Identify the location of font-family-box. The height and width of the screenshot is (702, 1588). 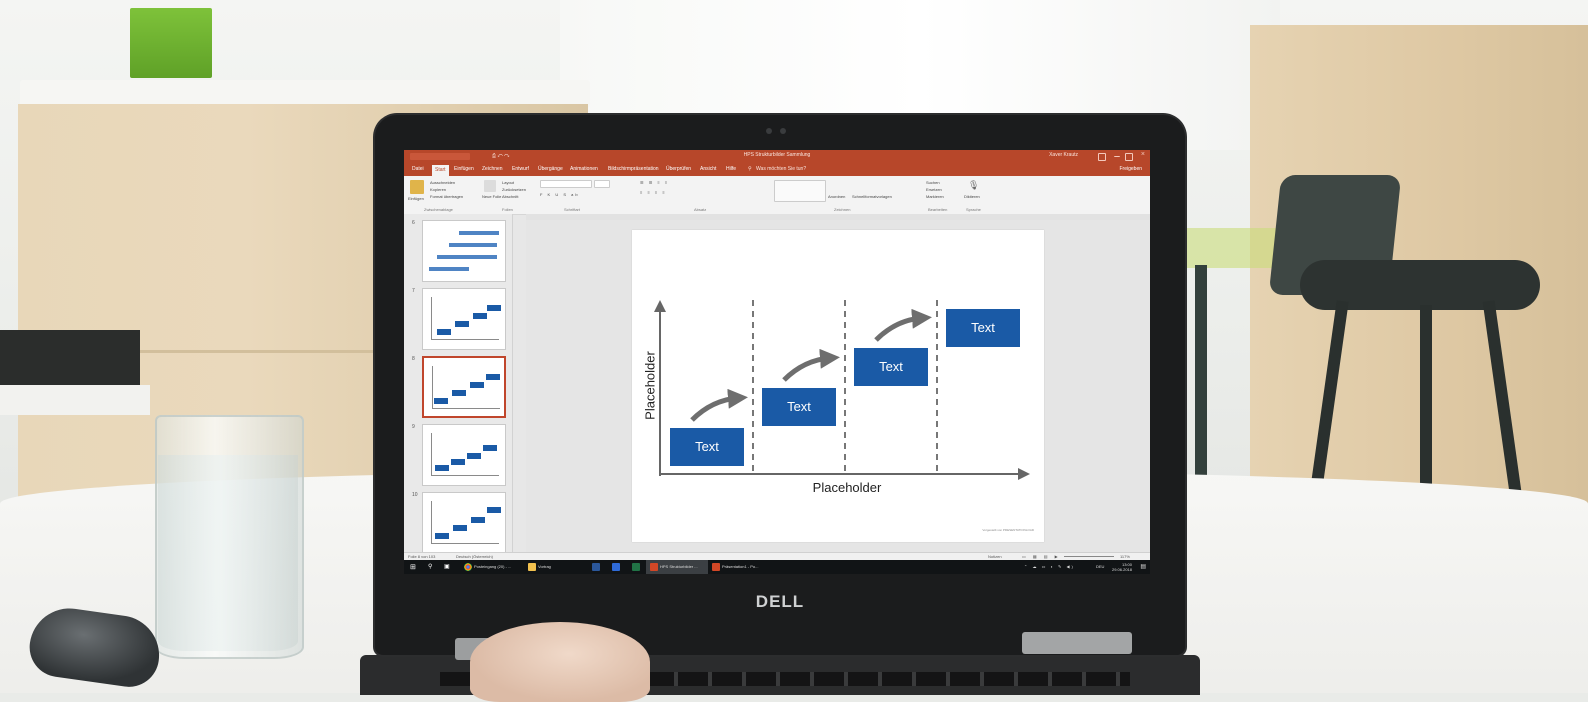
(566, 184).